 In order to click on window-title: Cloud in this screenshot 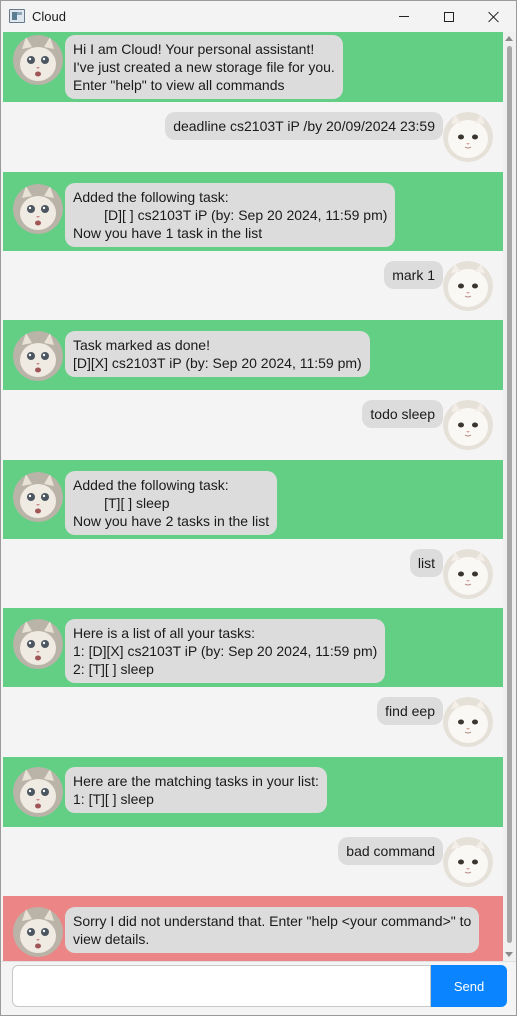, I will do `click(49, 16)`.